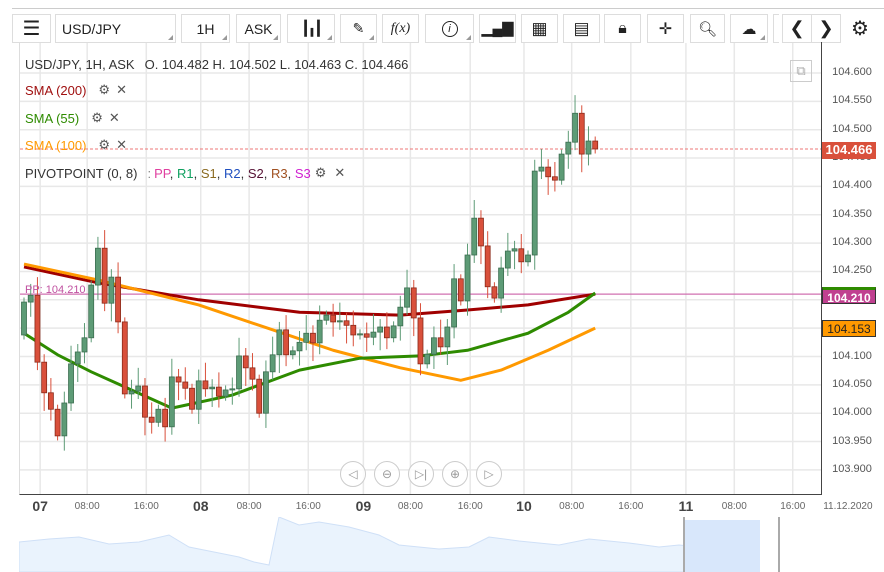 This screenshot has width=884, height=572. What do you see at coordinates (208, 173) in the screenshot?
I see `pivot-level-s1: S1` at bounding box center [208, 173].